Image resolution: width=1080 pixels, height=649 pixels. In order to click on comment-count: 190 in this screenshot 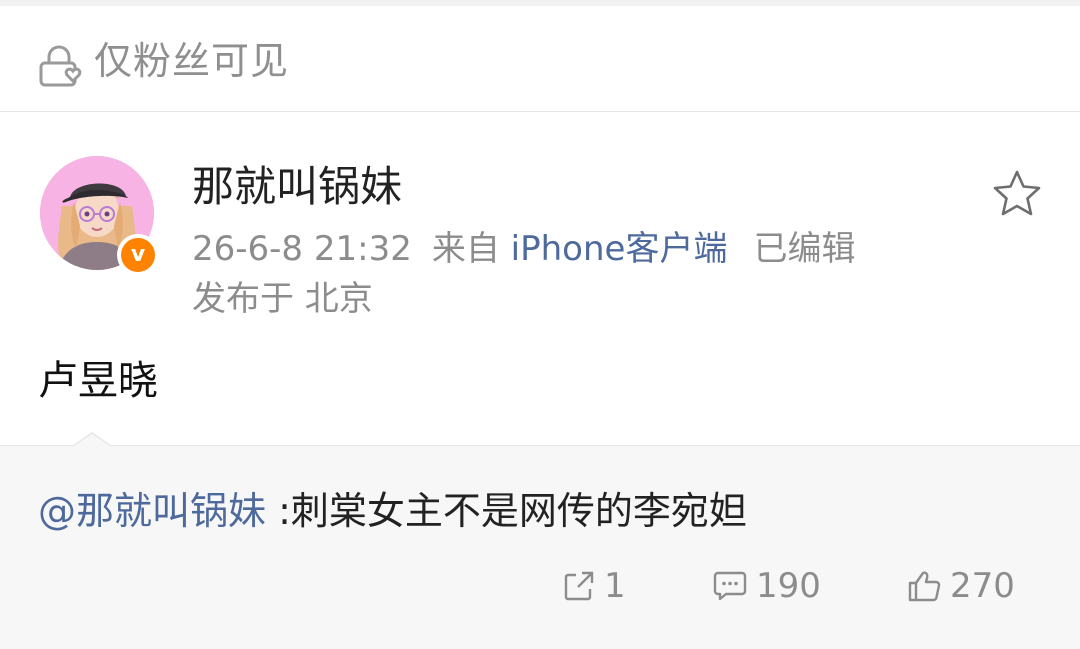, I will do `click(788, 586)`.